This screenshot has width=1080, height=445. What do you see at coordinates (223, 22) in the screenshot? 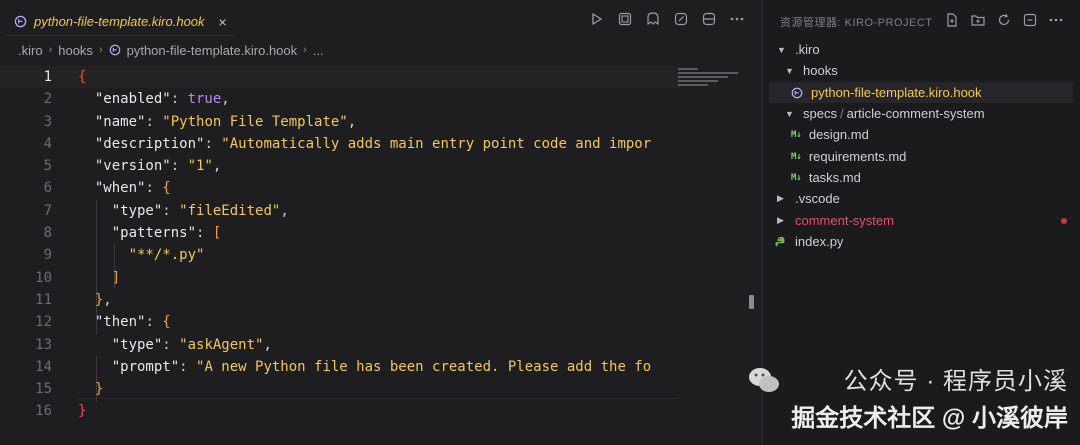
I see `close-icon: ×` at bounding box center [223, 22].